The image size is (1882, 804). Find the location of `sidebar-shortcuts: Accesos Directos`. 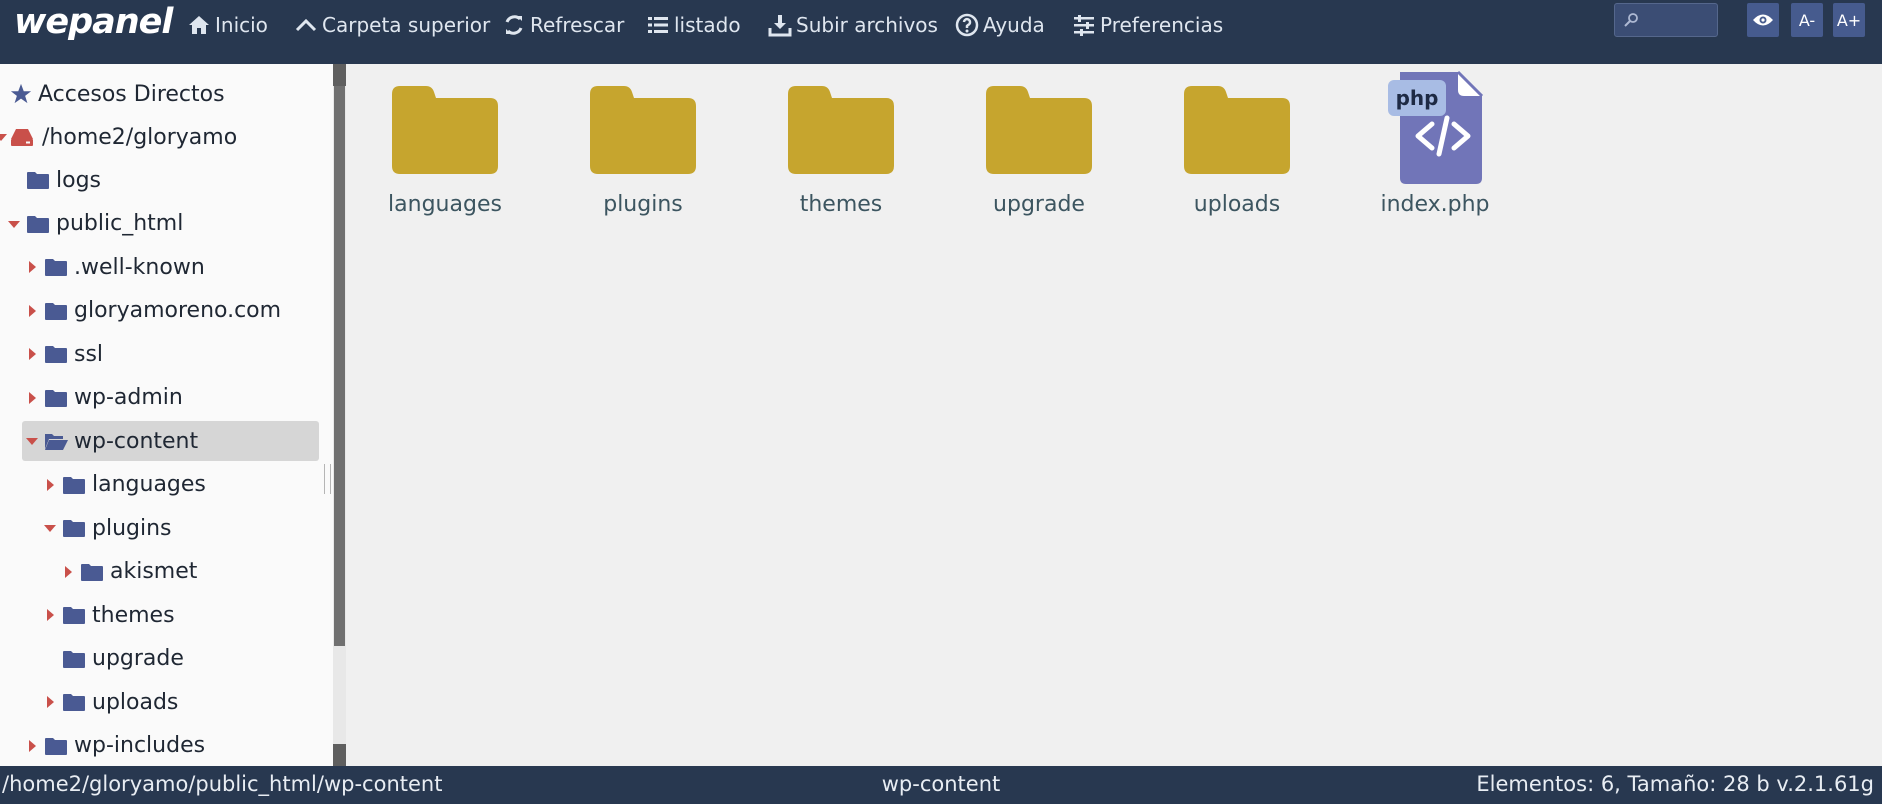

sidebar-shortcuts: Accesos Directos is located at coordinates (117, 94).